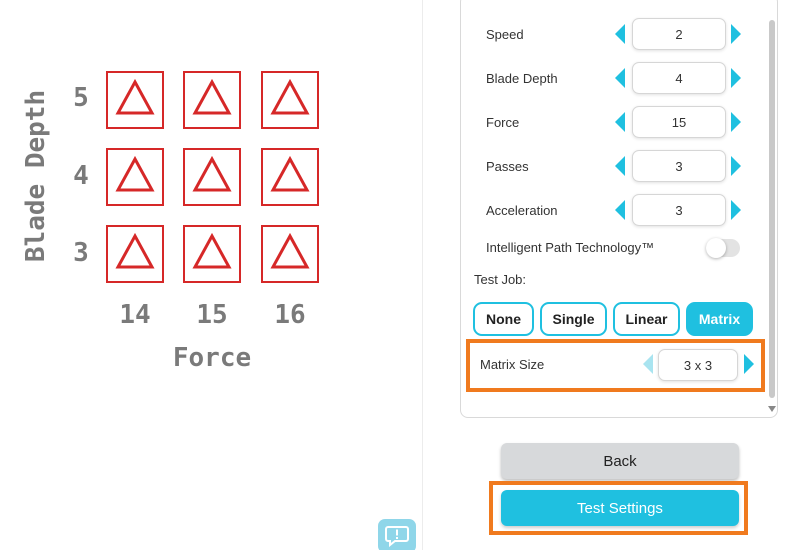 This screenshot has width=800, height=550. Describe the element at coordinates (212, 358) in the screenshot. I see `x-axis-title: Force` at that location.